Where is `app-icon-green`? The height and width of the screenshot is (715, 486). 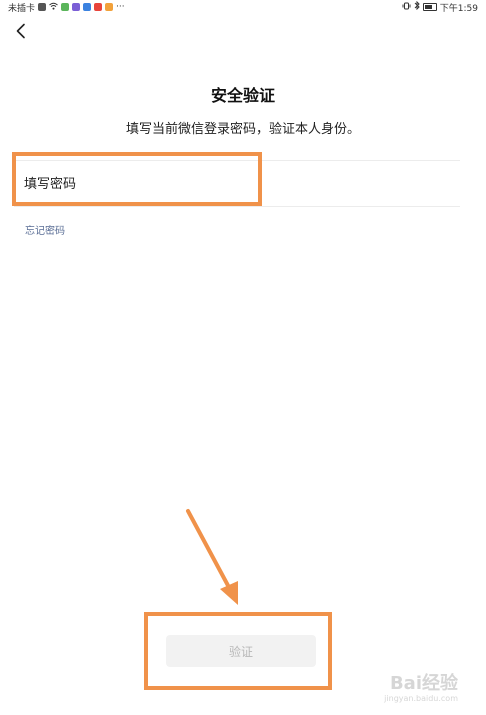
app-icon-green is located at coordinates (65, 7).